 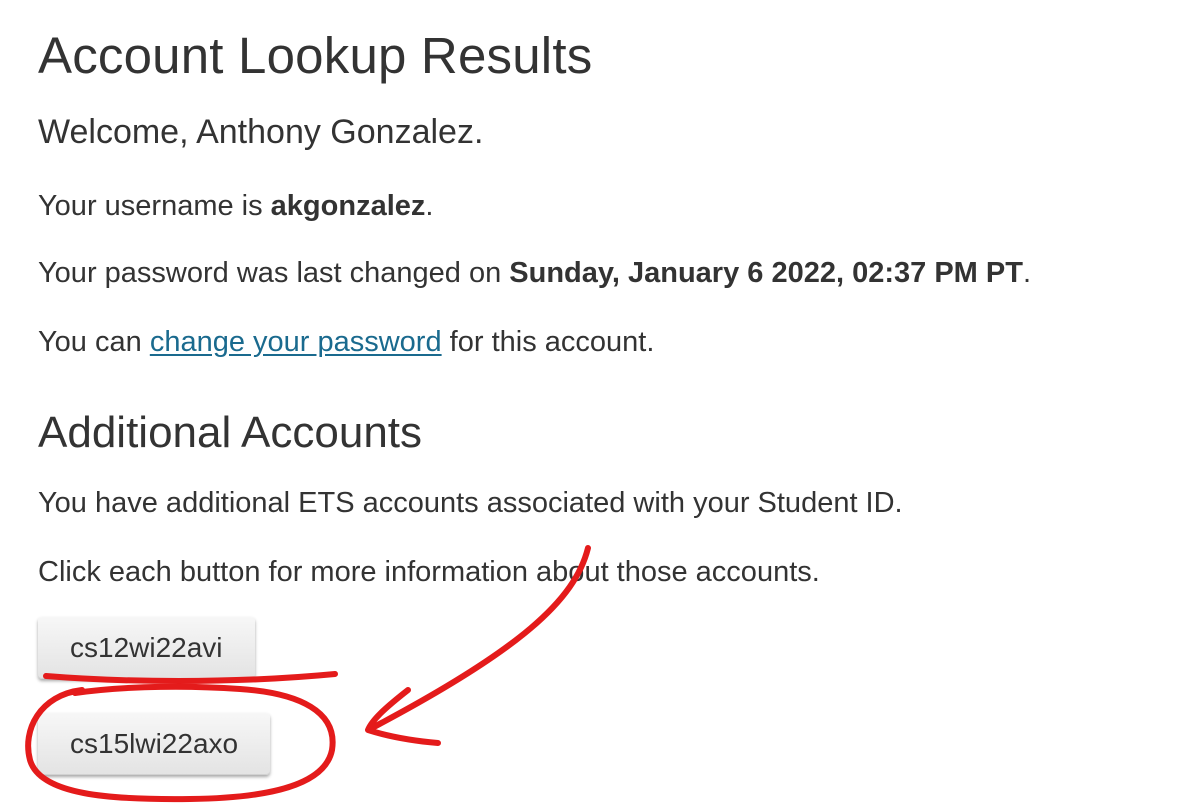 I want to click on account-button-cs12wi22avi: cs12wi22avi, so click(x=146, y=648).